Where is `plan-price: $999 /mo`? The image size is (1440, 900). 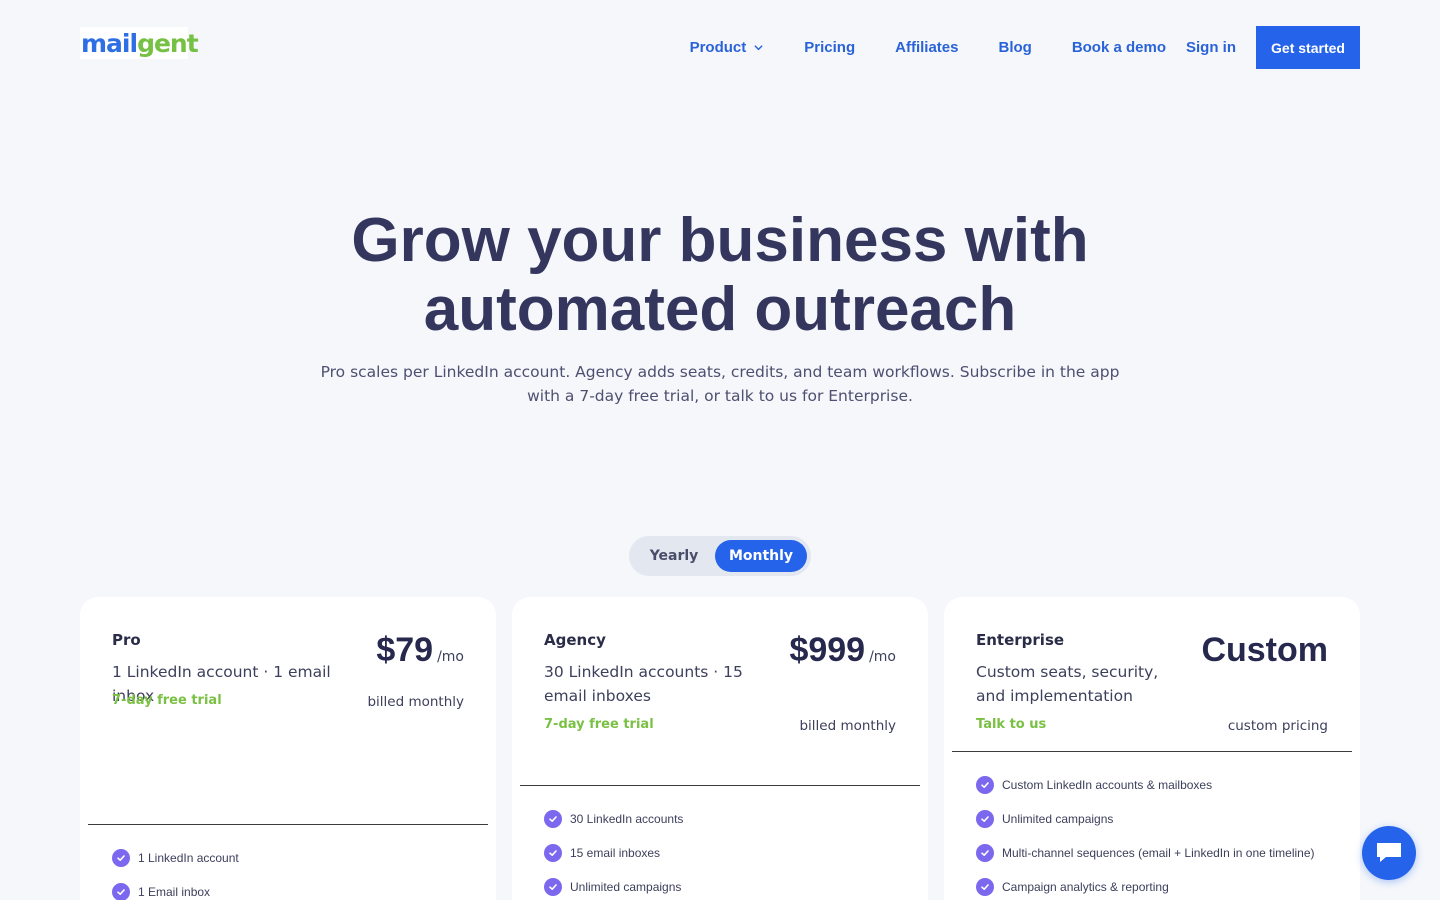
plan-price: $999 /mo is located at coordinates (842, 650).